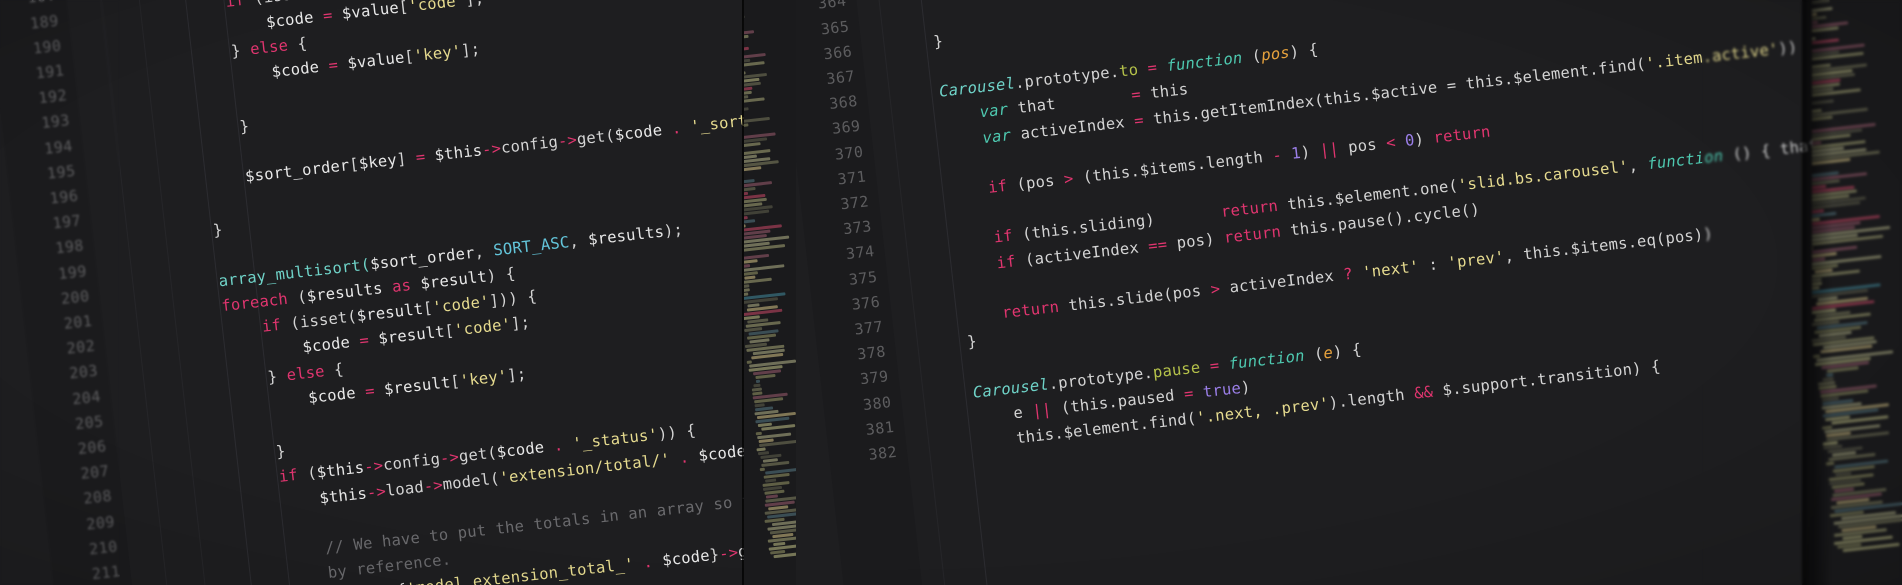 The height and width of the screenshot is (585, 1902). Describe the element at coordinates (1169, 91) in the screenshot. I see `code-token: this` at that location.